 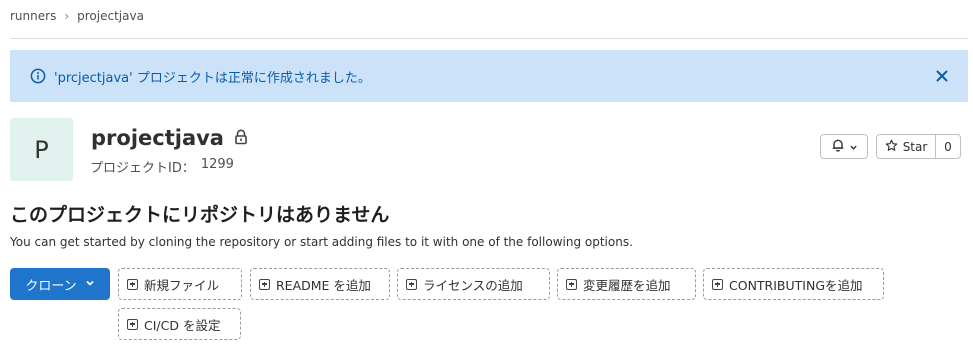 I want to click on add-readme-button: README を追加, so click(x=320, y=284).